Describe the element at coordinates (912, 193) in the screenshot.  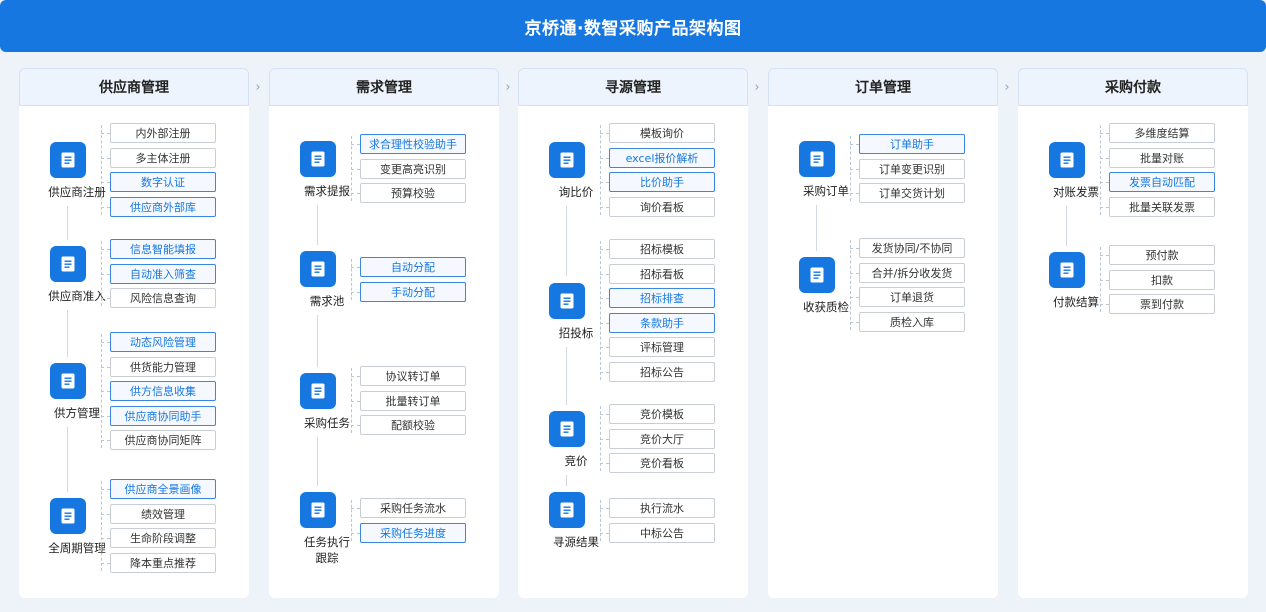
I see `feature-item: 订单交货计划` at that location.